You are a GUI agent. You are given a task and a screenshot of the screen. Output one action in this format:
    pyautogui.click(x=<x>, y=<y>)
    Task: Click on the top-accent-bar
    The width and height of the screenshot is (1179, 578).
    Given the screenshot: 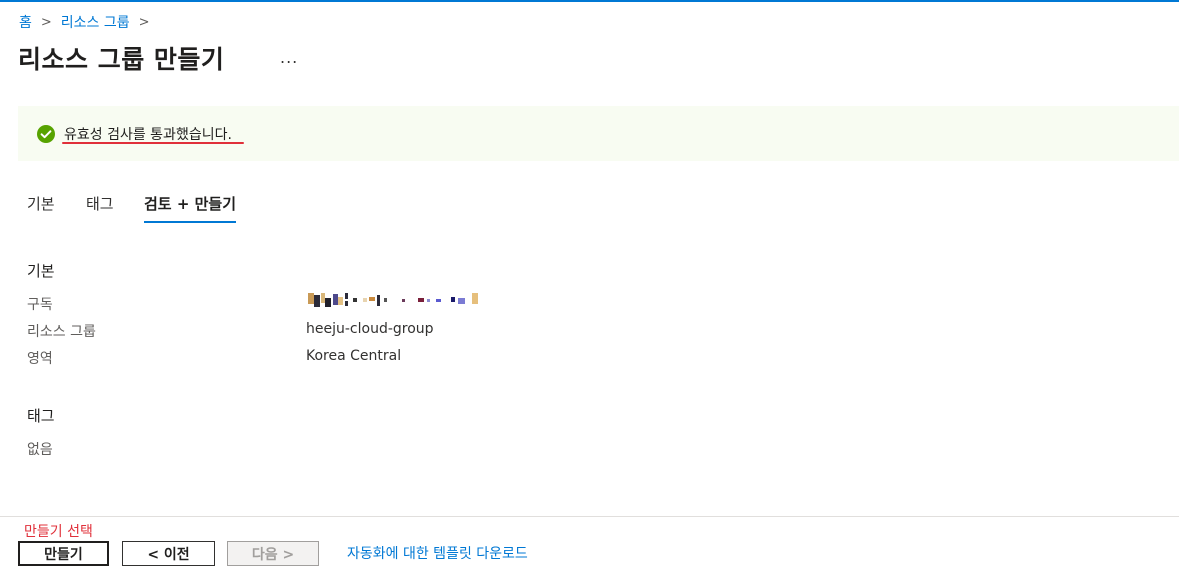 What is the action you would take?
    pyautogui.click(x=589, y=1)
    